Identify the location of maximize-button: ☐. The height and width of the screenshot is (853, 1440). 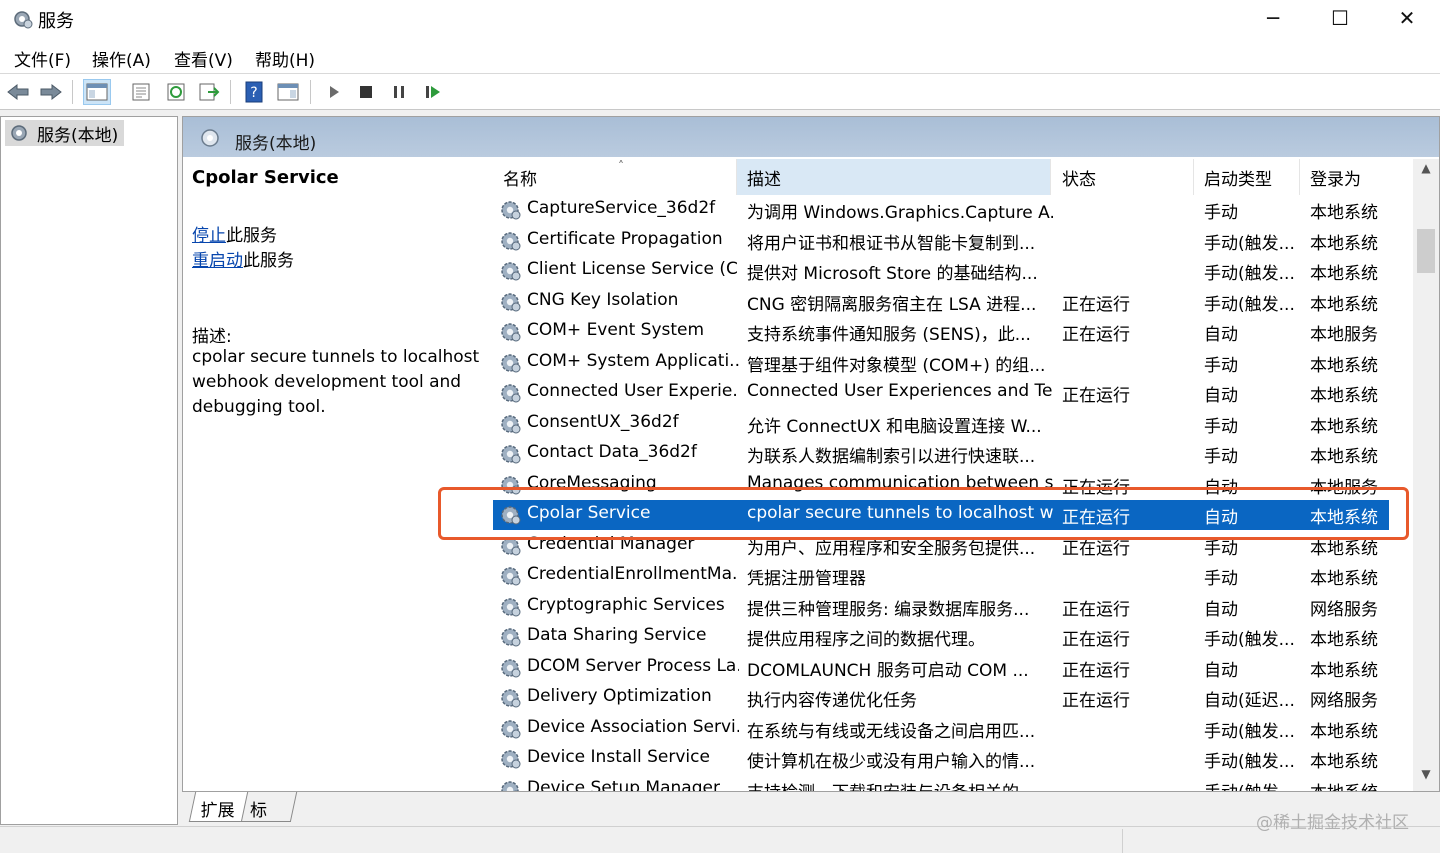
(1340, 18).